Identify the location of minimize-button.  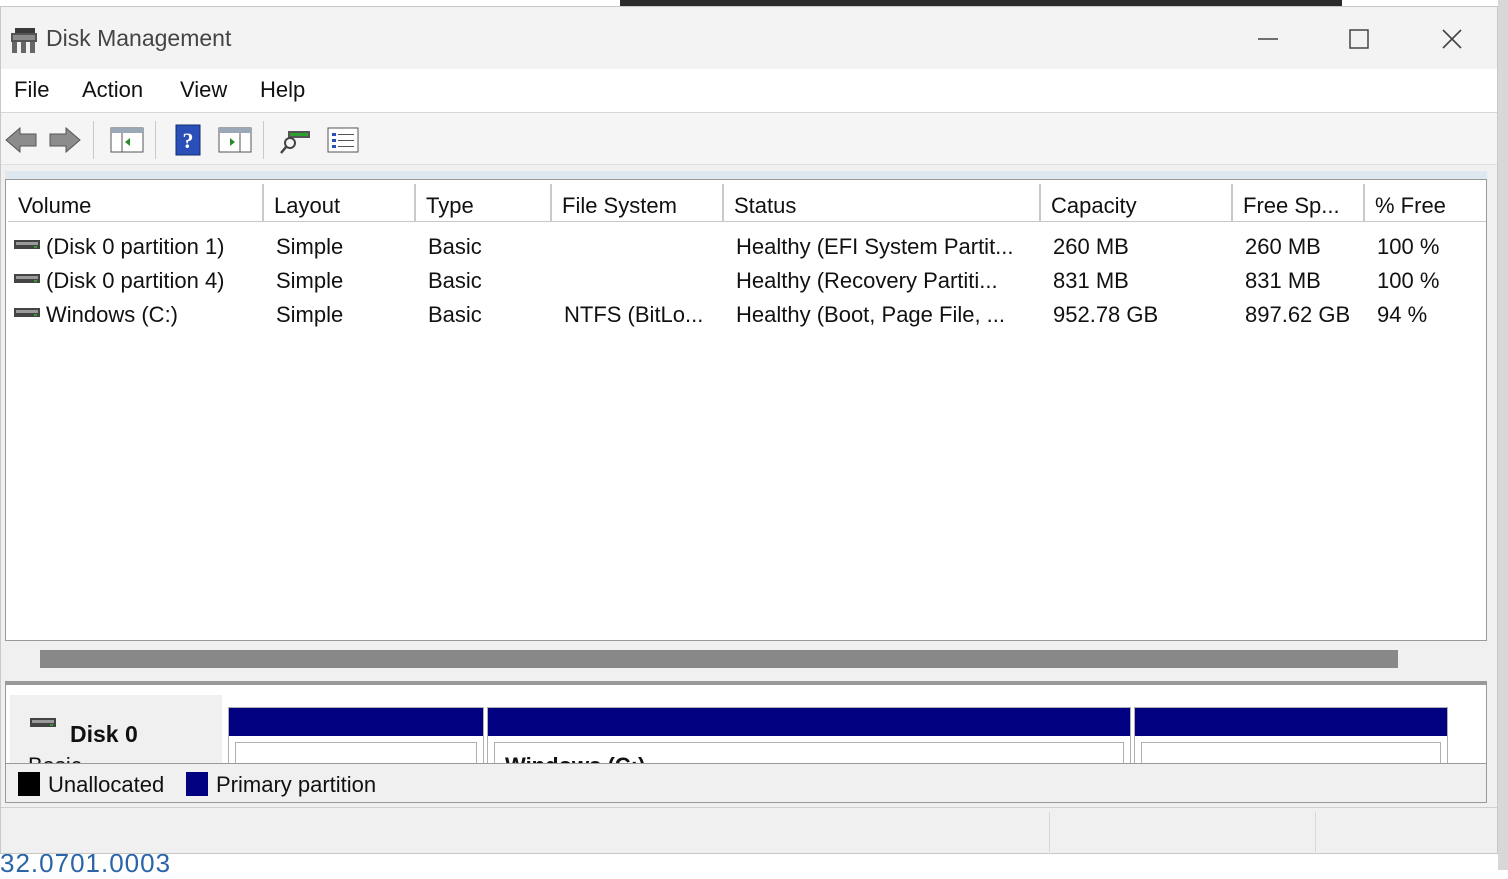
(1268, 39).